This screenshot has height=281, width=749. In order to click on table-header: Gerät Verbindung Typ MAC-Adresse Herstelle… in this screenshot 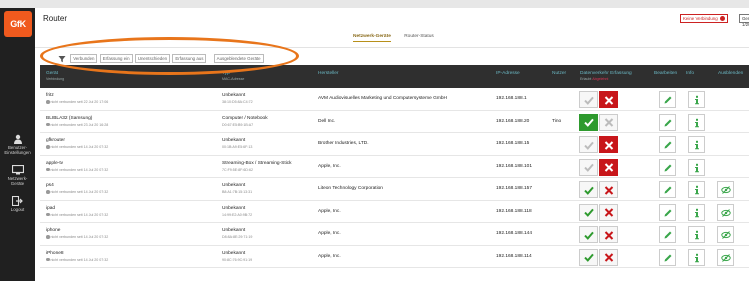, I will do `click(394, 76)`.